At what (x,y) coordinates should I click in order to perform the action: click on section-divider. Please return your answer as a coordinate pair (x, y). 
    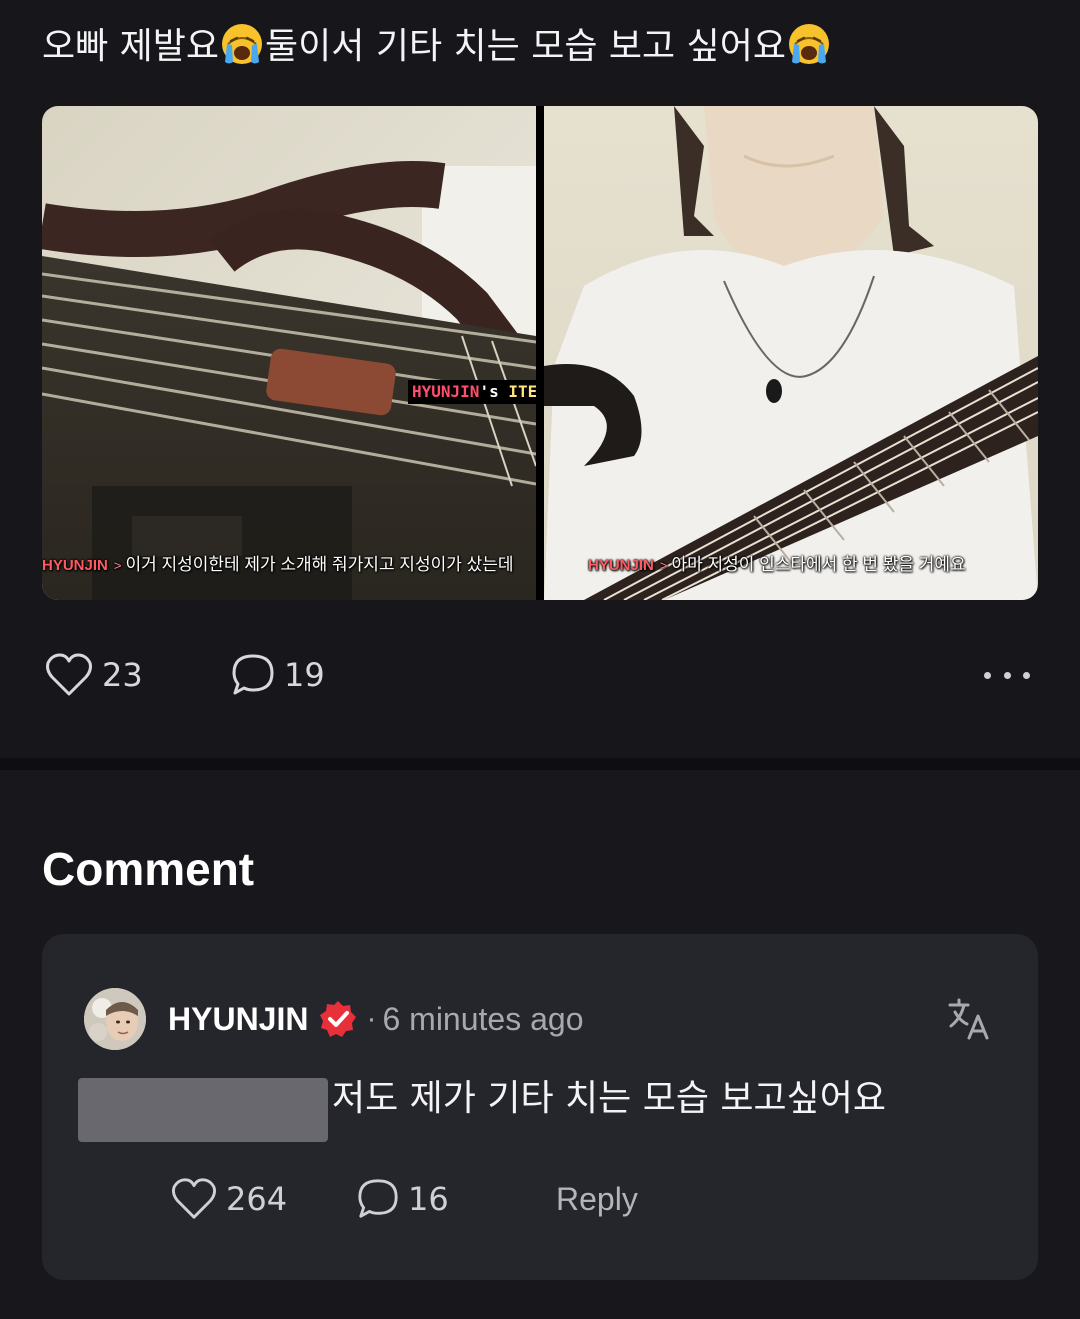
    Looking at the image, I should click on (540, 764).